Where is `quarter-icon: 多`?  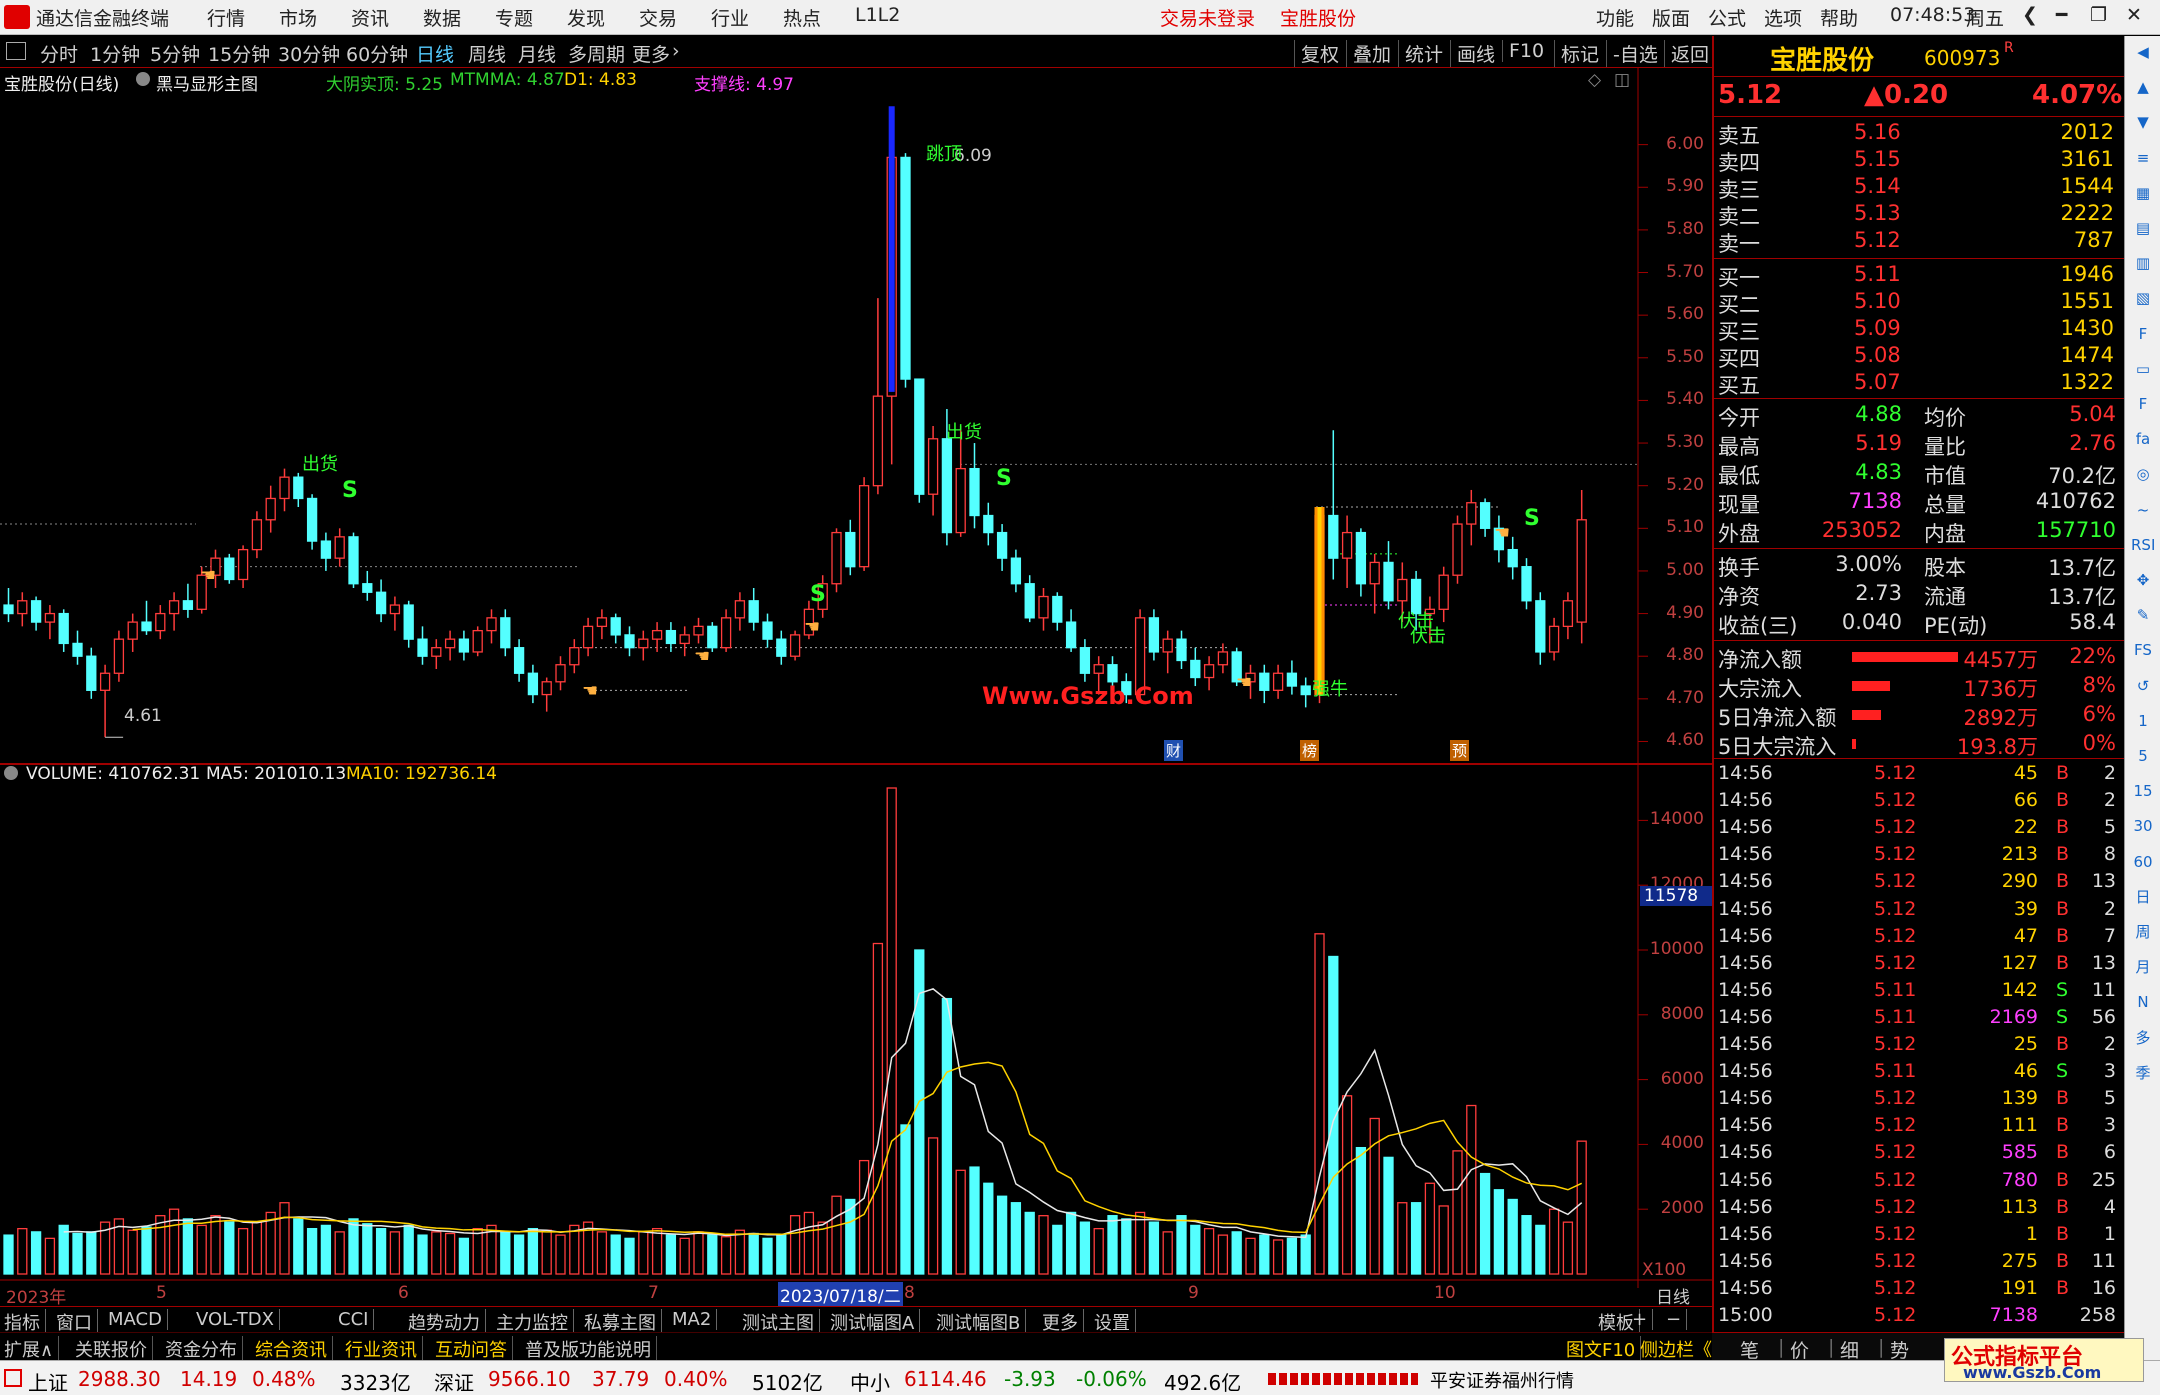 quarter-icon: 多 is located at coordinates (2143, 1038).